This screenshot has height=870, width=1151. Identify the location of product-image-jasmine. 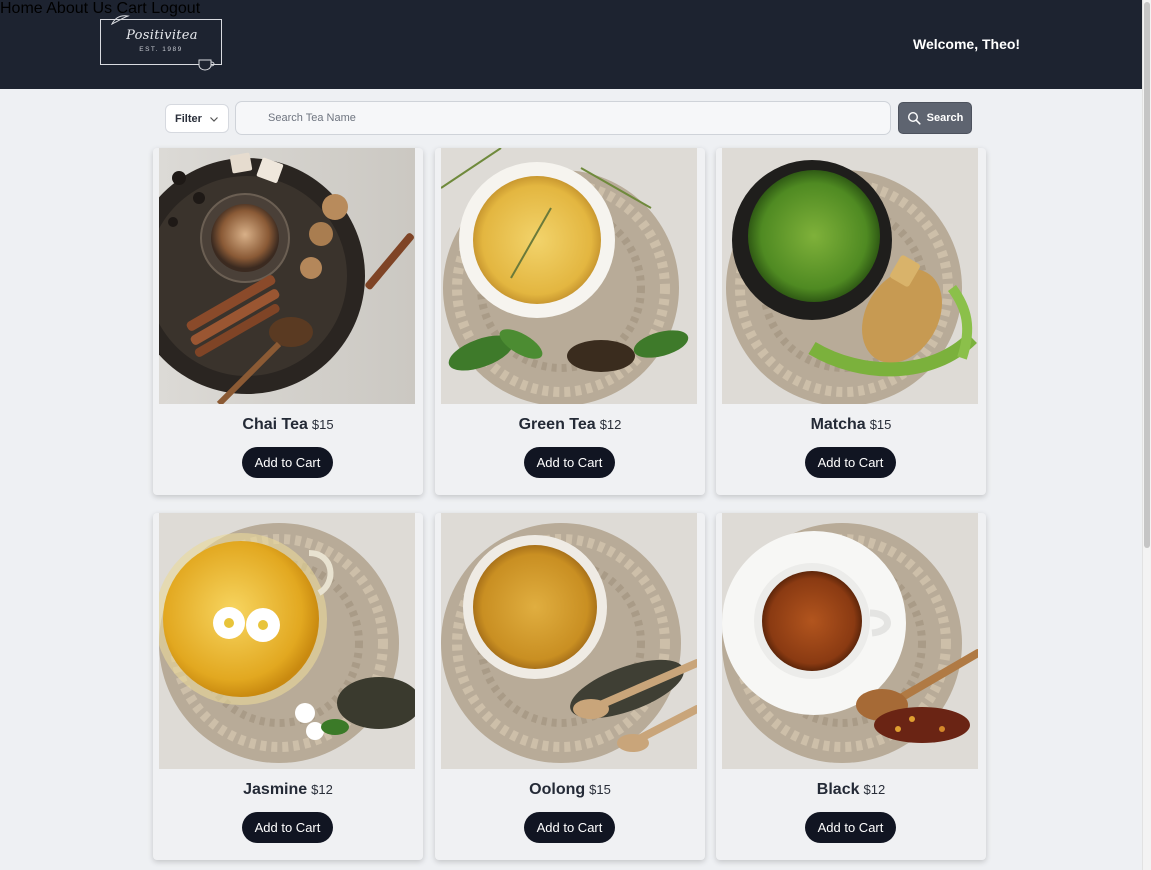
(287, 641).